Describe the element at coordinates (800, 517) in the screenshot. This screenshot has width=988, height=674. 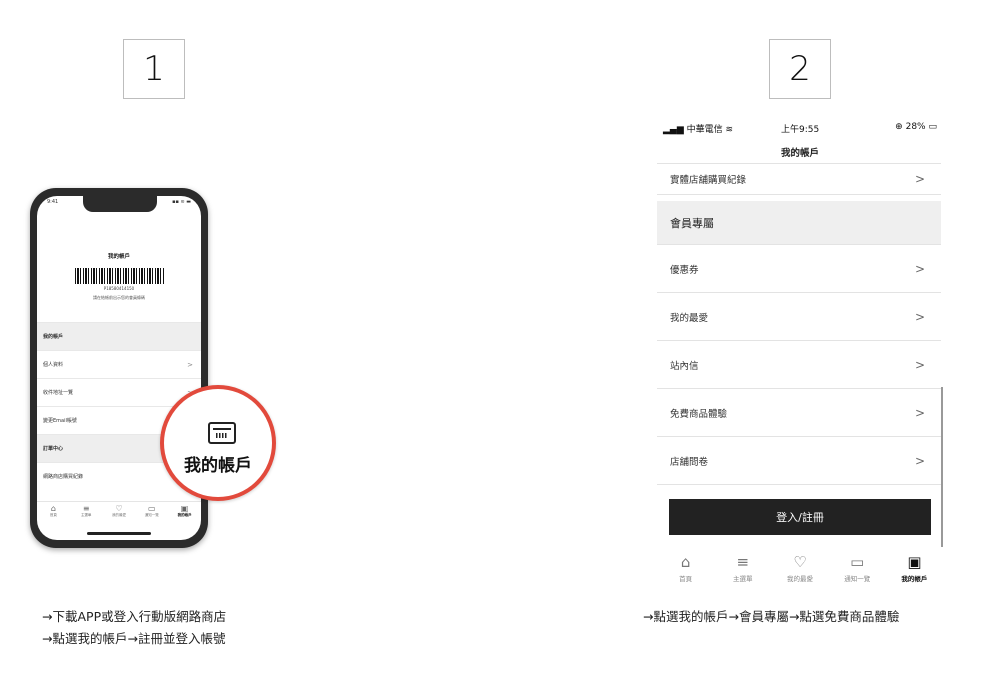
I see `login-register-button: 登入/註冊` at that location.